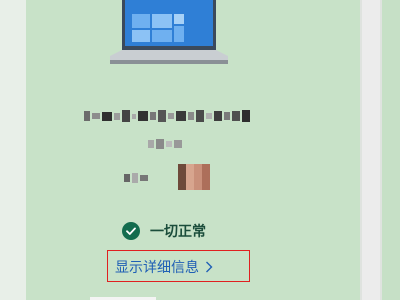 The image size is (400, 300). What do you see at coordinates (157, 268) in the screenshot?
I see `show-details-label: 显示详细信息` at bounding box center [157, 268].